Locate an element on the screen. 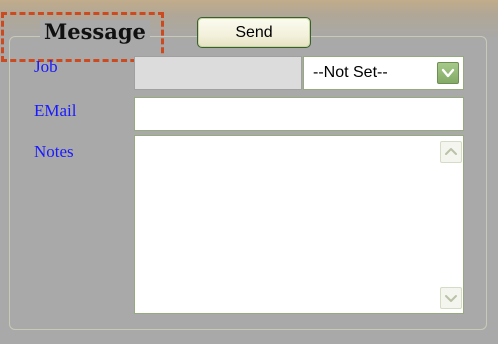 The width and height of the screenshot is (498, 344). notes-label: Notes is located at coordinates (54, 151).